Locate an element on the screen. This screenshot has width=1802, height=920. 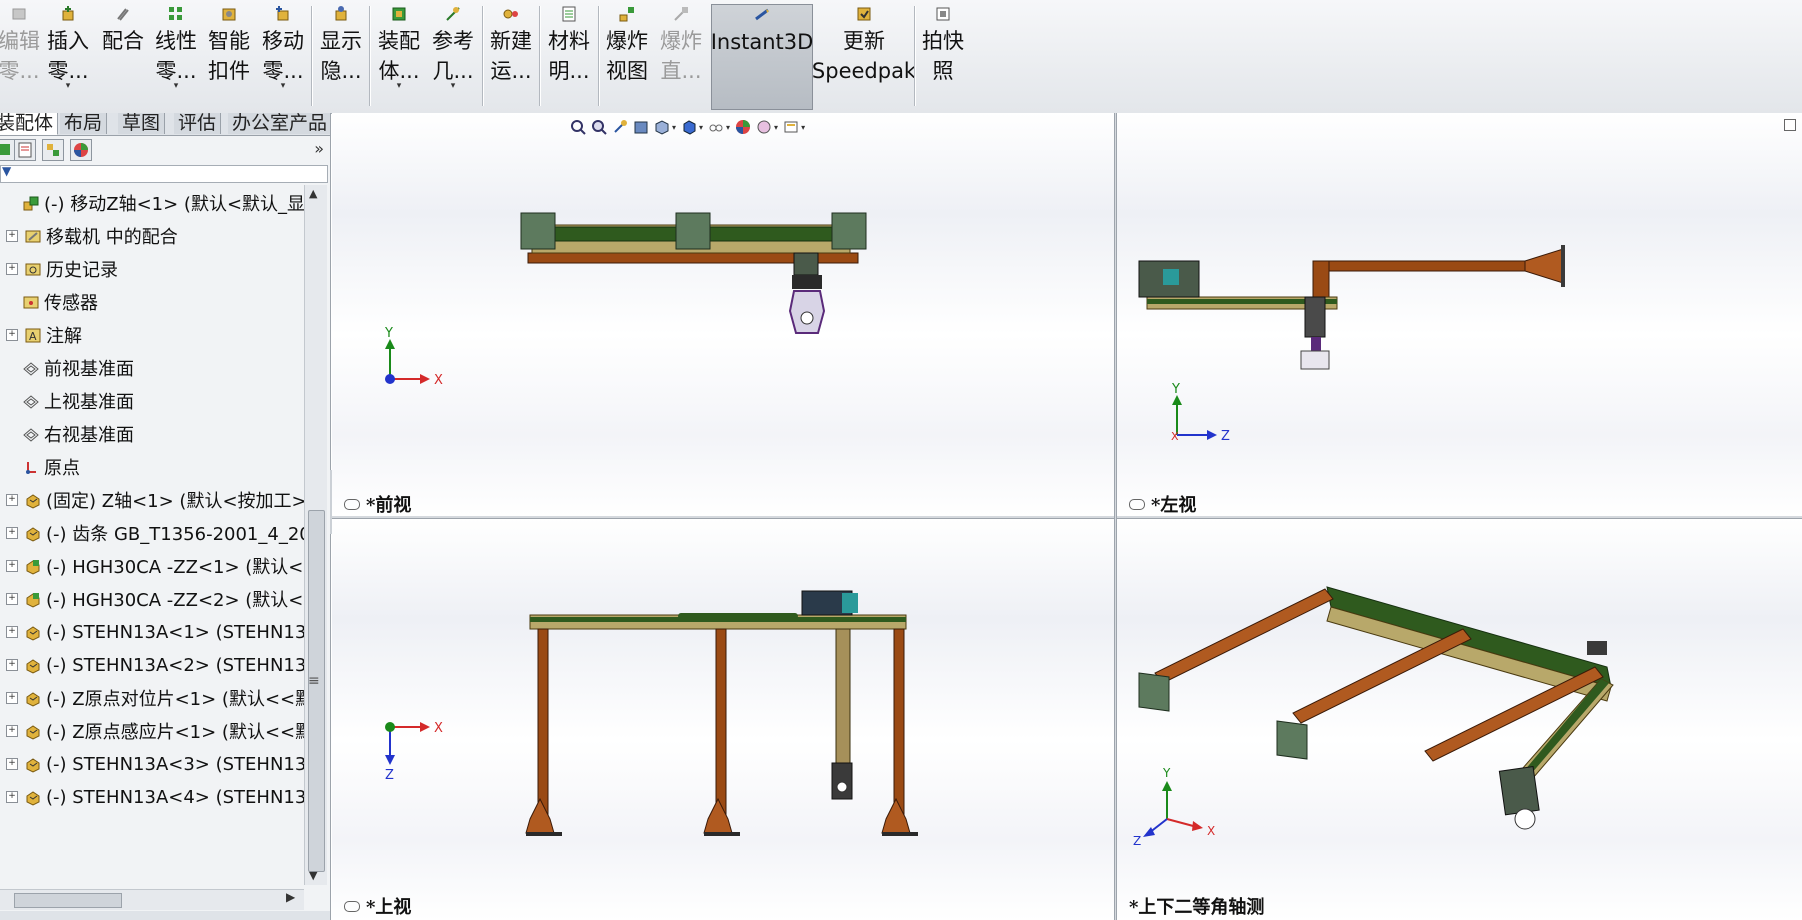
tree-item: + 历史记录 is located at coordinates (152, 269).